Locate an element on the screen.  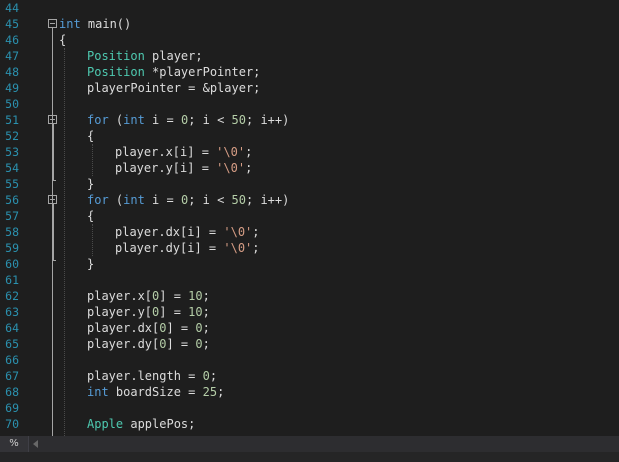
zoom-selector: % is located at coordinates (14, 444).